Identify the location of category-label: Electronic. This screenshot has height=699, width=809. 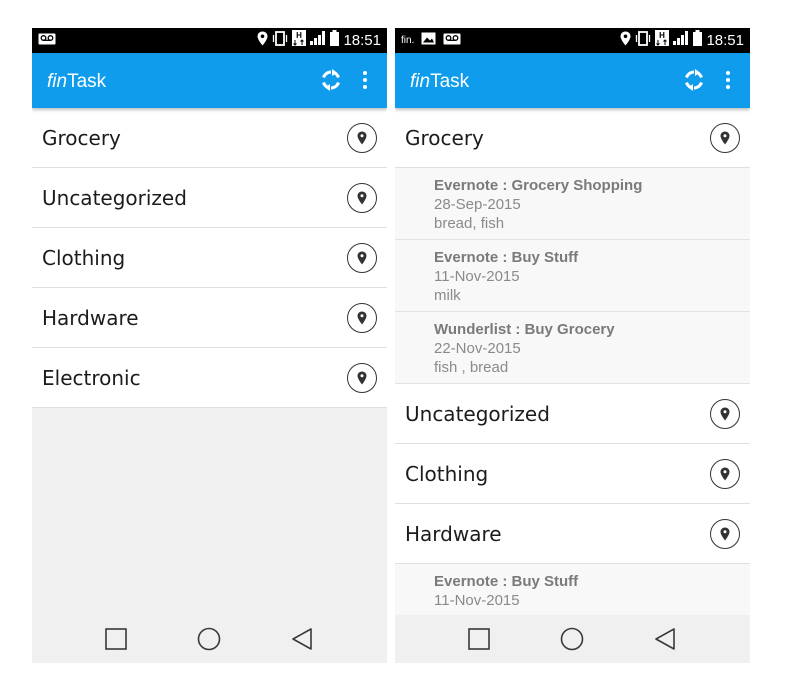
(91, 378).